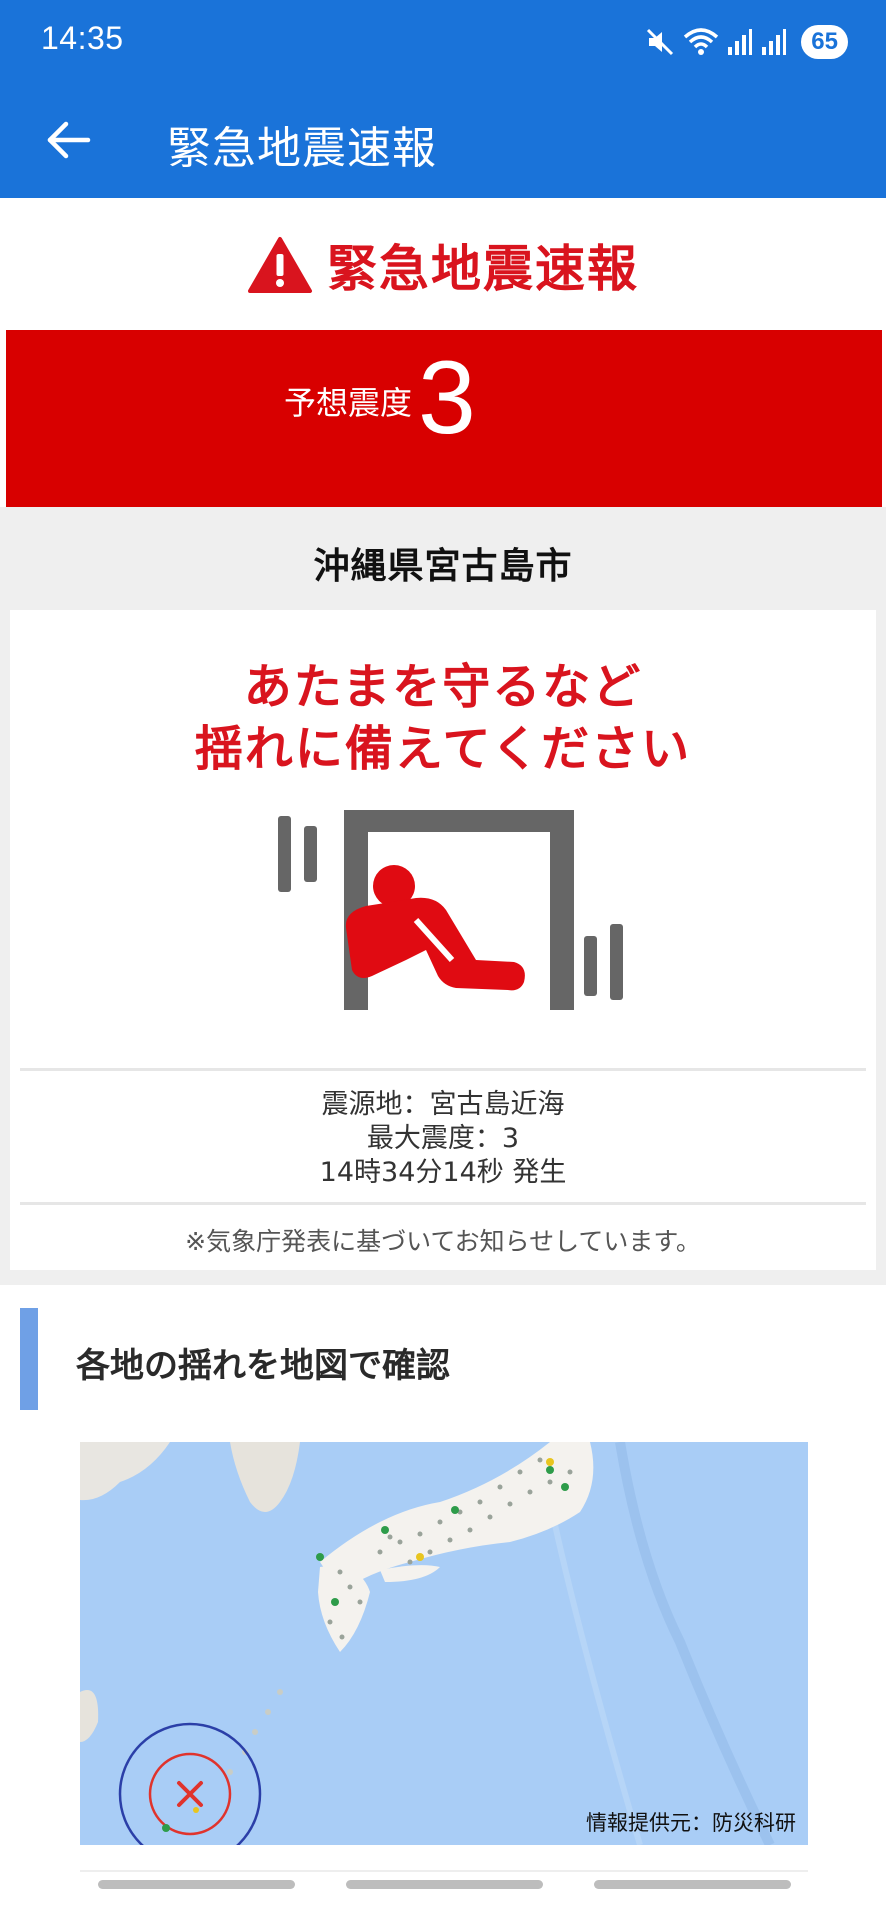 This screenshot has height=1920, width=886. I want to click on status-icons: 65, so click(746, 42).